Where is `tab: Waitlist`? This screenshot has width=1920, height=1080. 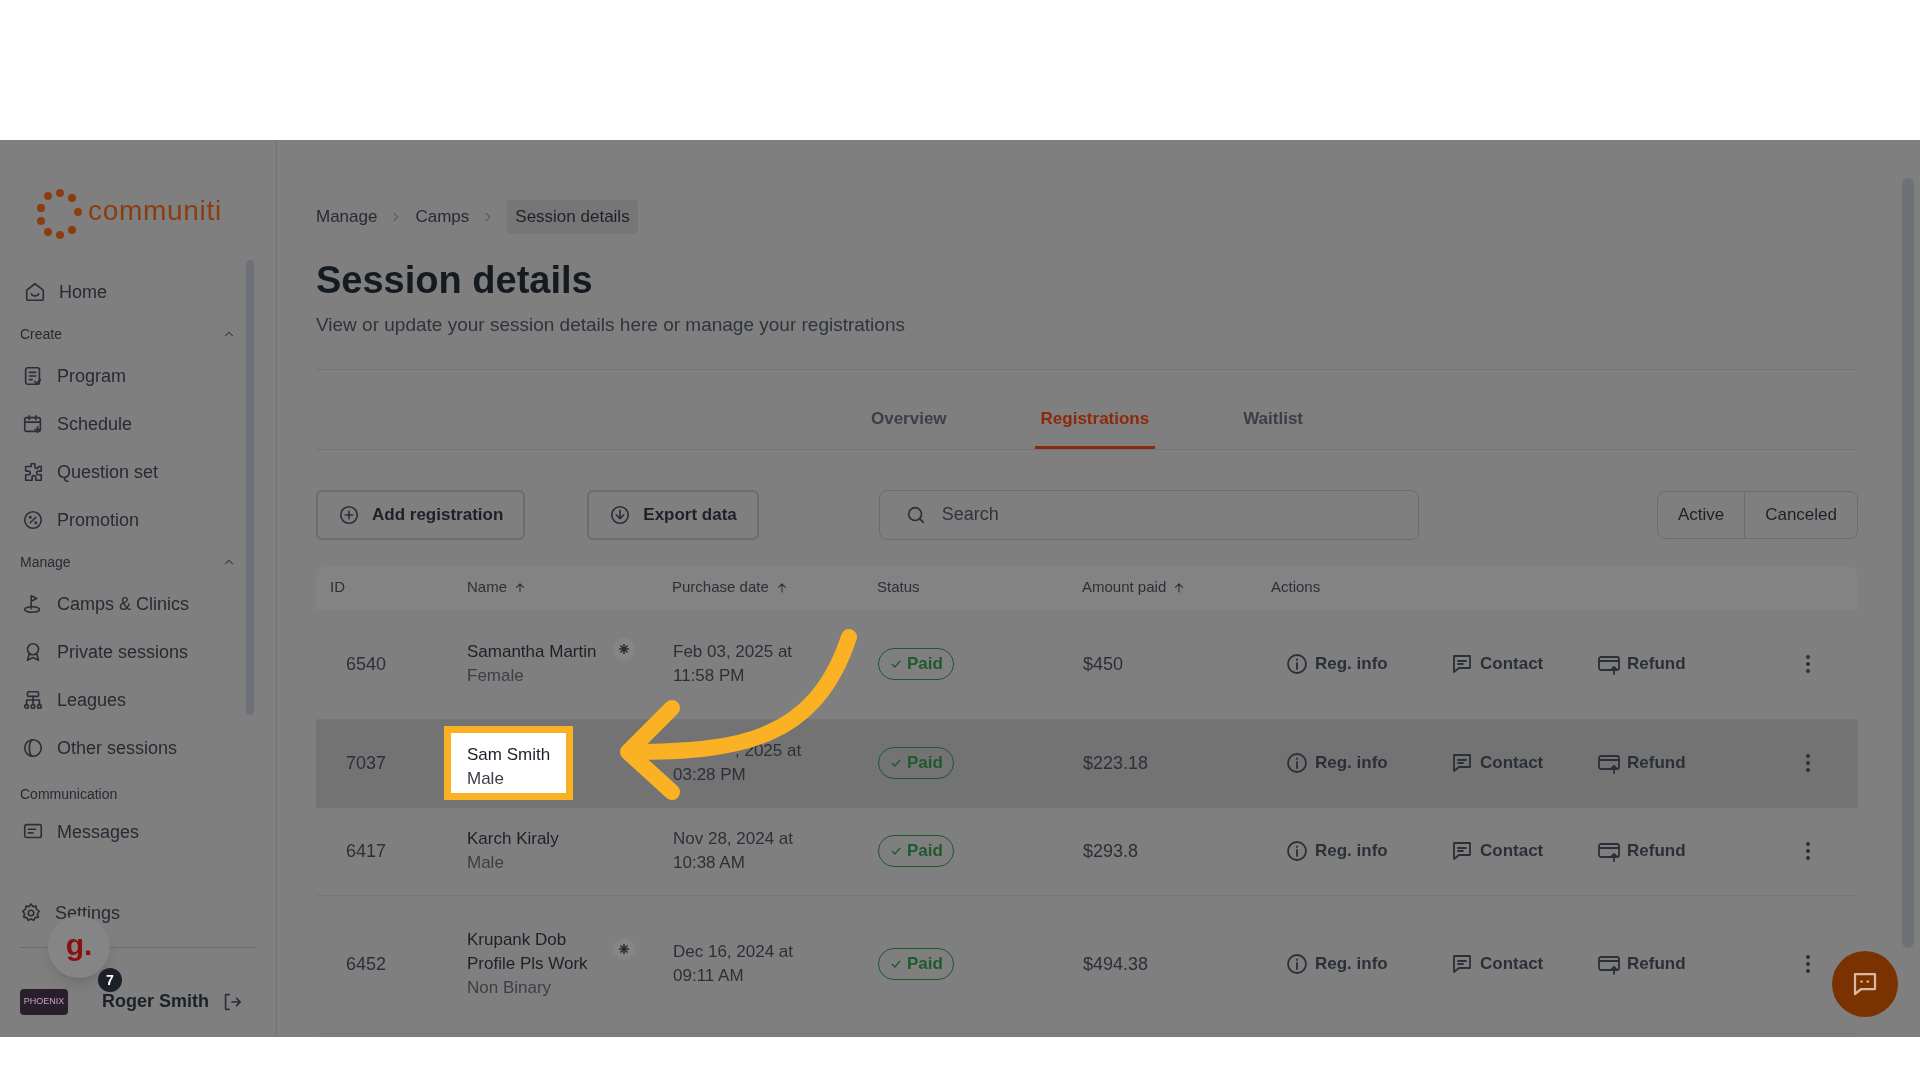 tab: Waitlist is located at coordinates (1273, 427).